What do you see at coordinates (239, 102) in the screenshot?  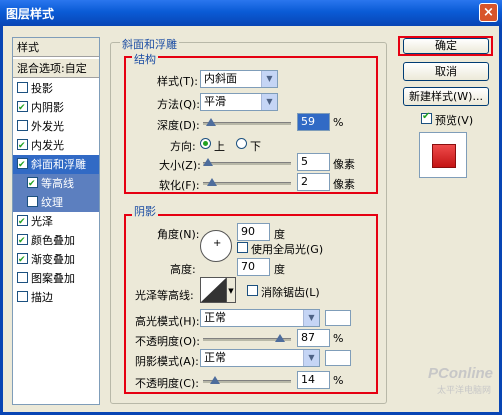 I see `technique-select: 平滑 ▼` at bounding box center [239, 102].